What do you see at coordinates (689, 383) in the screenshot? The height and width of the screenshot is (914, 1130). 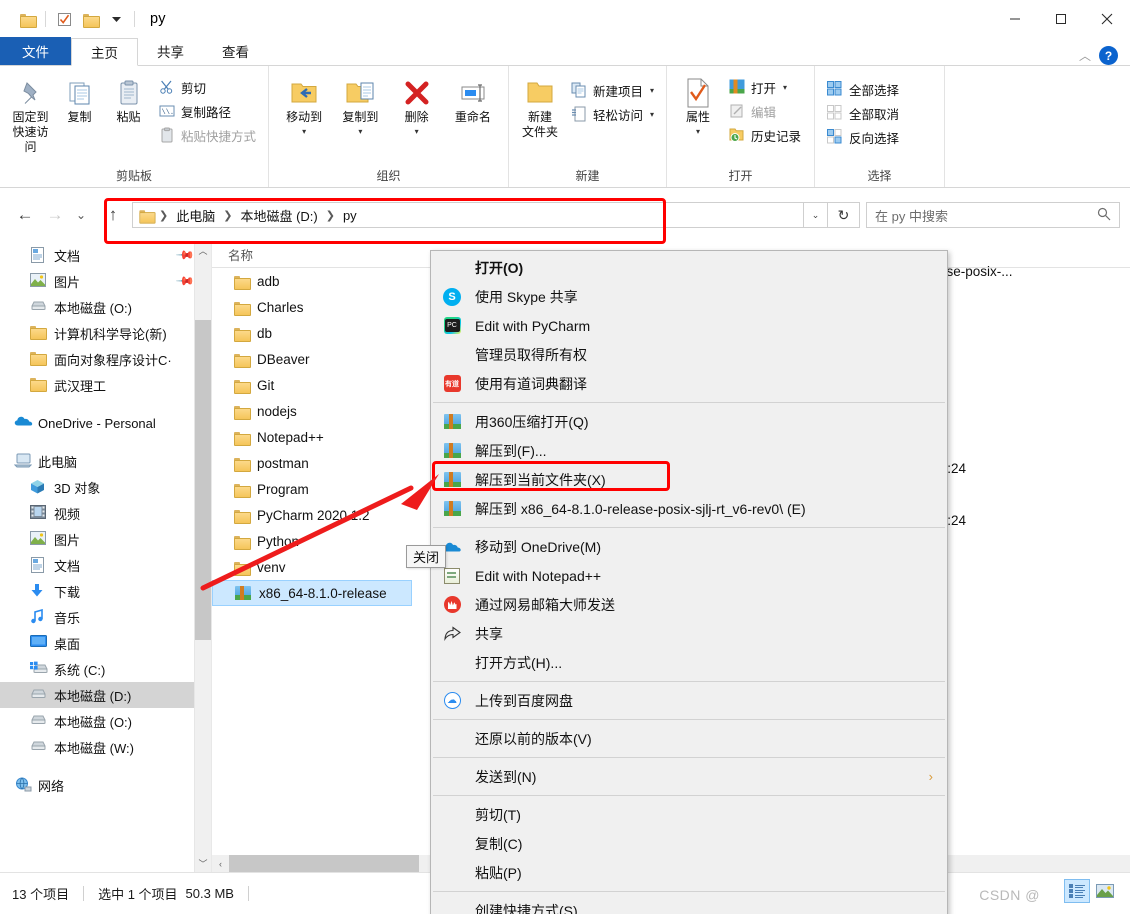 I see `context-menu-item-youdao-translate: 有道 使用有道词典翻译` at bounding box center [689, 383].